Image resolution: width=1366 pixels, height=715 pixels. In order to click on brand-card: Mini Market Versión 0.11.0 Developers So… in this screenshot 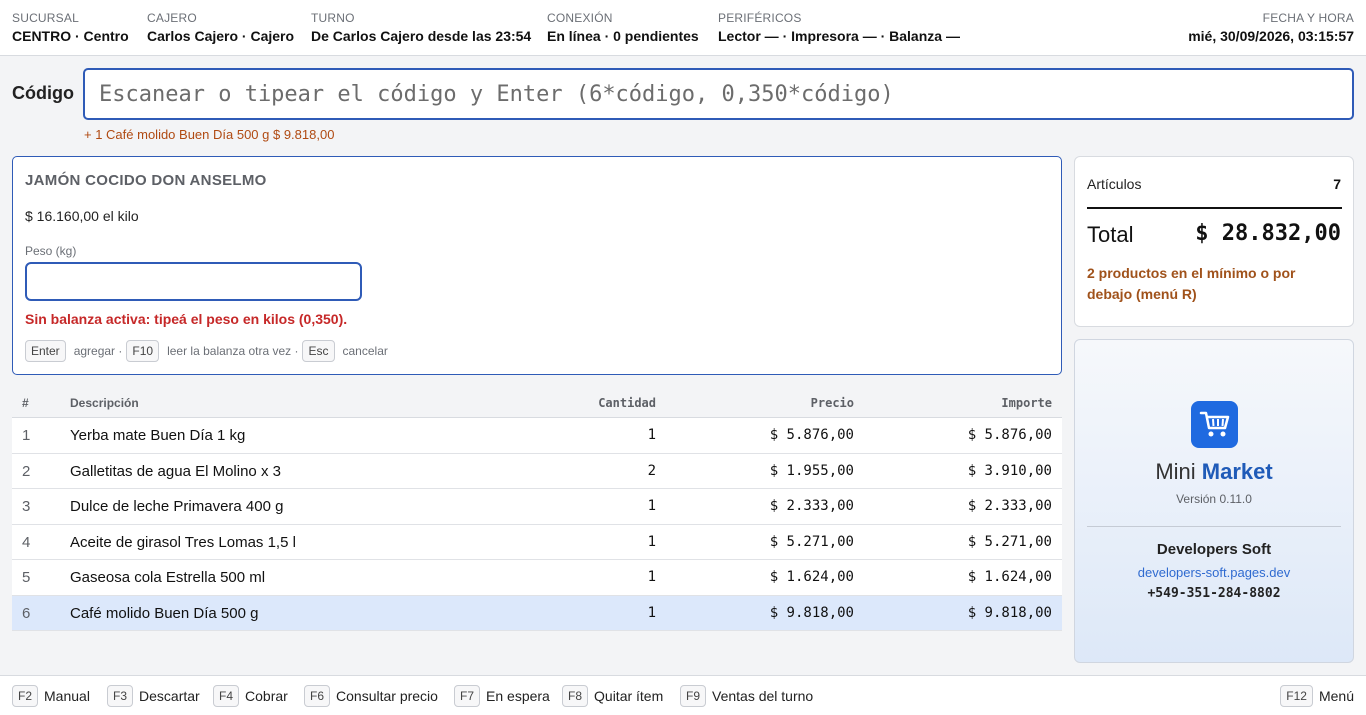, I will do `click(1214, 501)`.